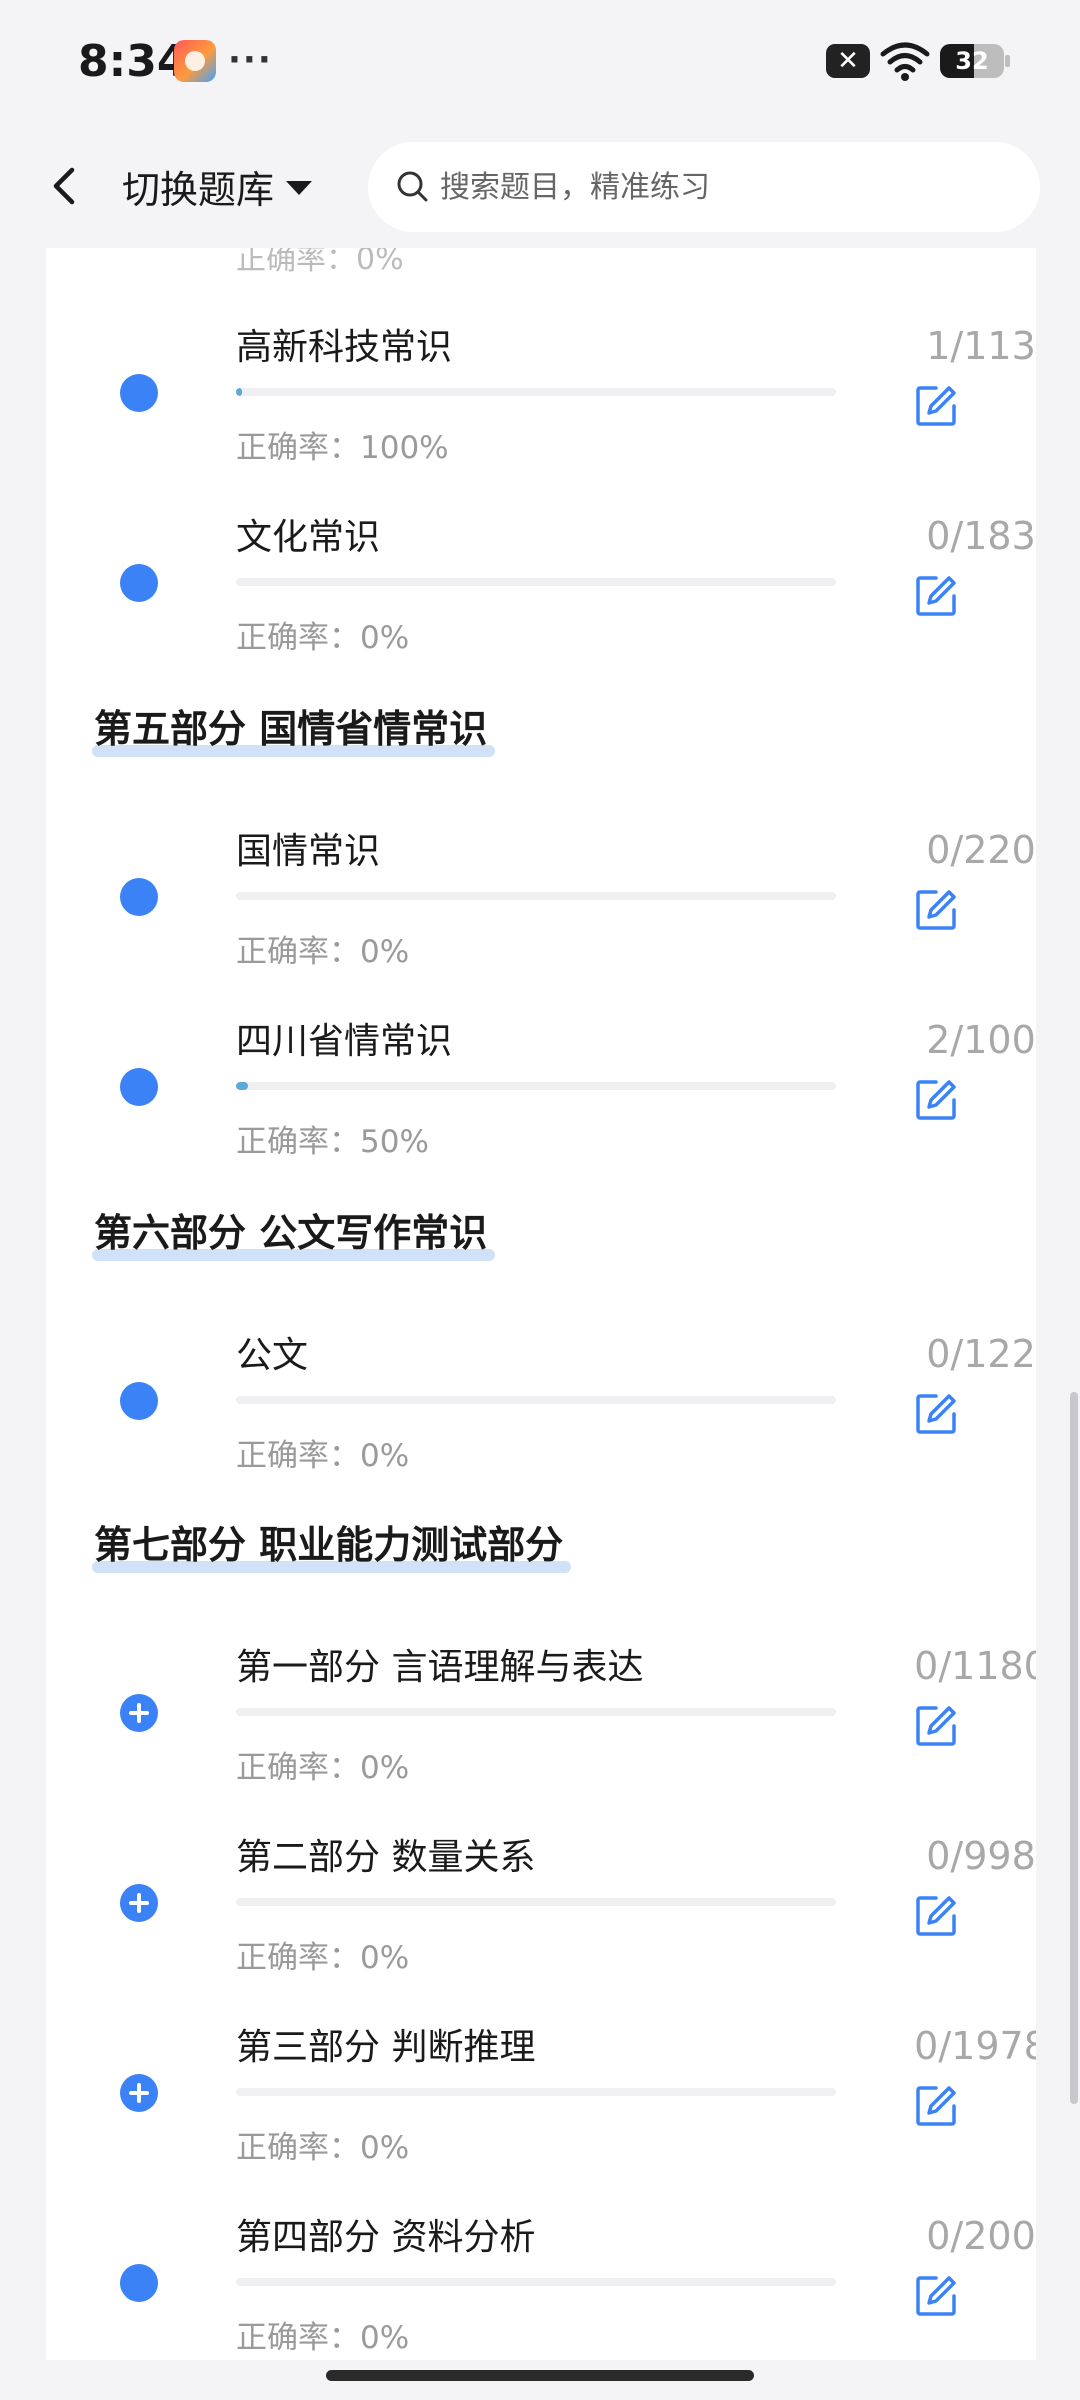 This screenshot has width=1080, height=2400. I want to click on search-box, so click(704, 187).